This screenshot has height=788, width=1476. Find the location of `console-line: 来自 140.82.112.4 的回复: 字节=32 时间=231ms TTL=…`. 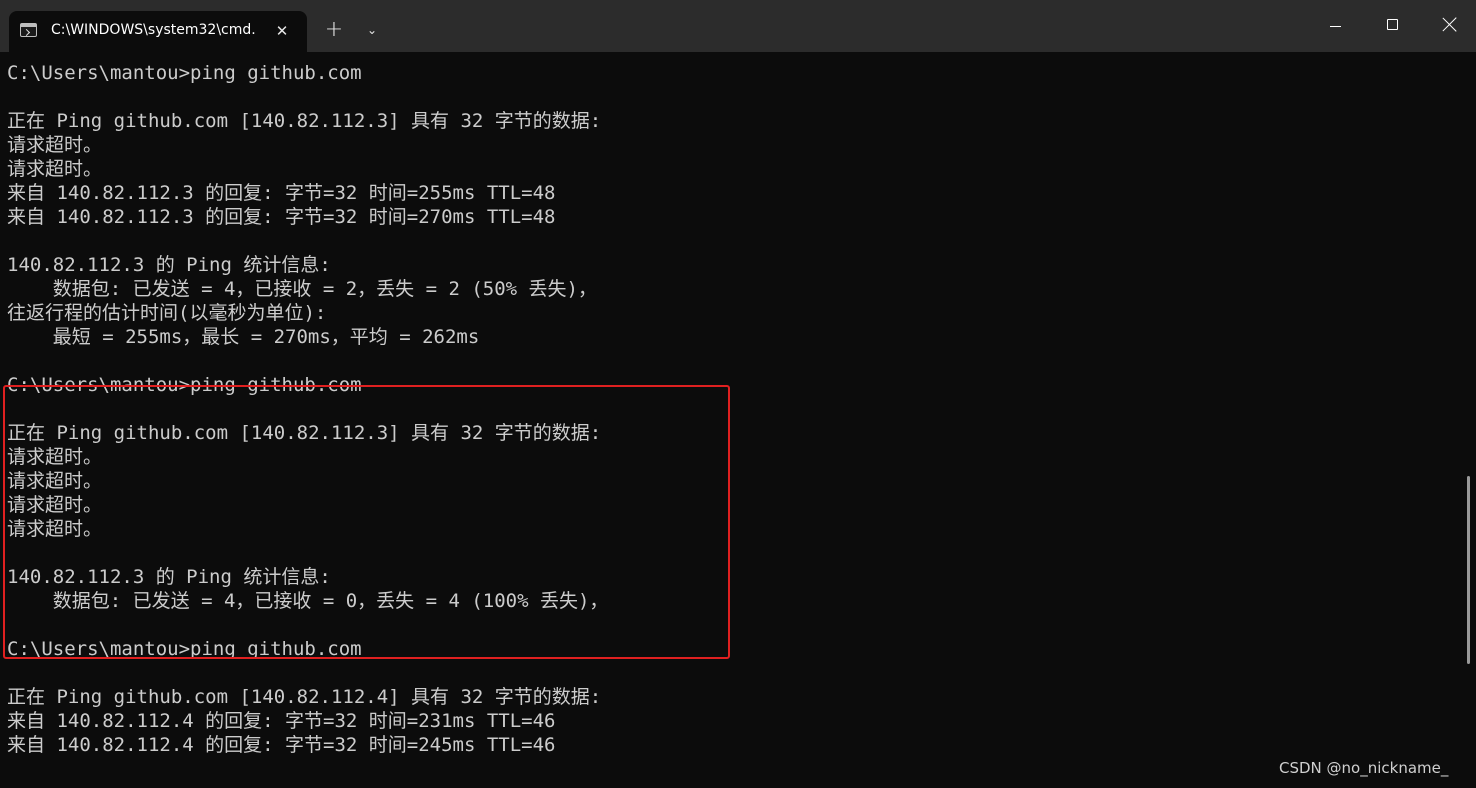

console-line: 来自 140.82.112.4 的回复: 字节=32 时间=231ms TTL=… is located at coordinates (281, 721).